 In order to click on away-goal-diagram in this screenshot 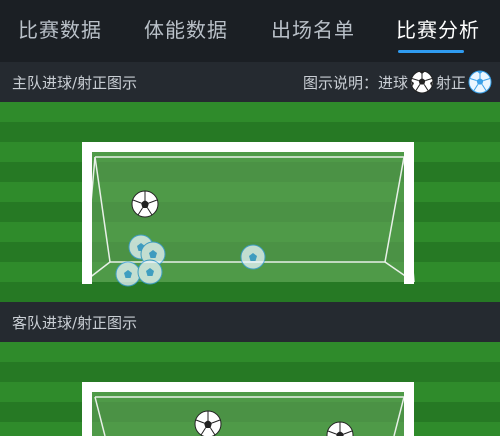, I will do `click(248, 409)`.